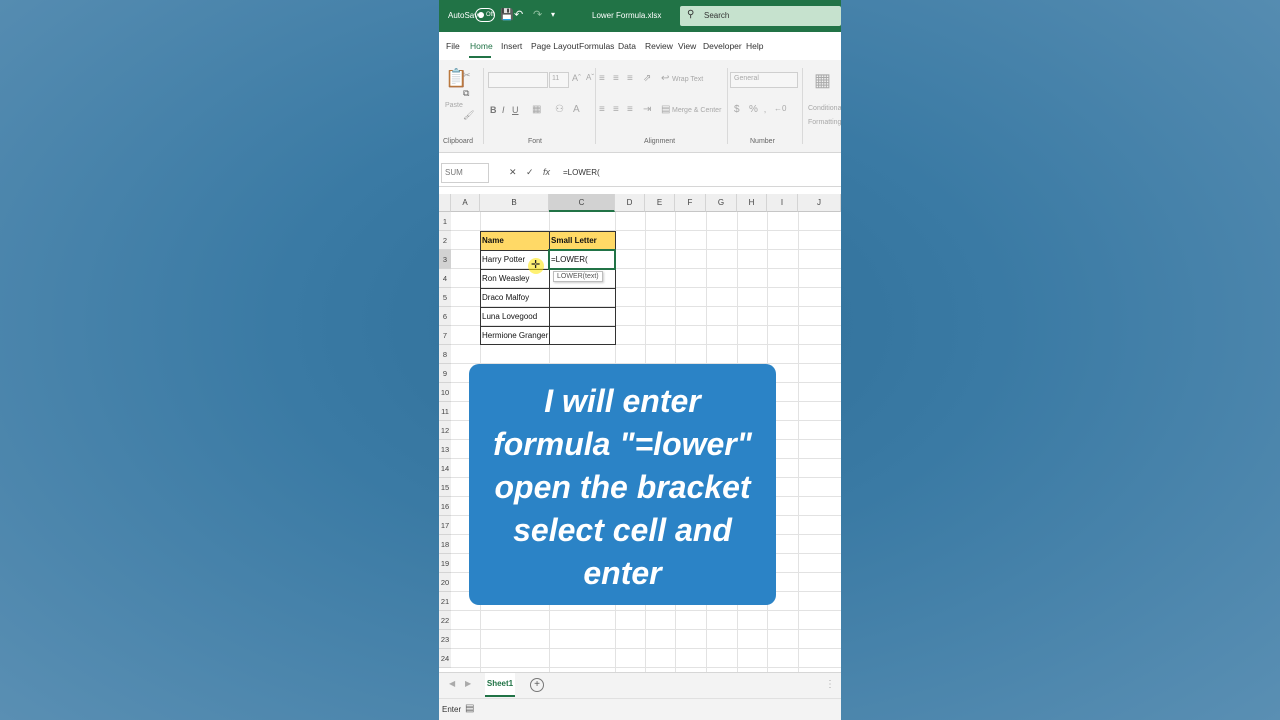 This screenshot has height=720, width=1280. What do you see at coordinates (687, 46) in the screenshot?
I see `tab-view: View` at bounding box center [687, 46].